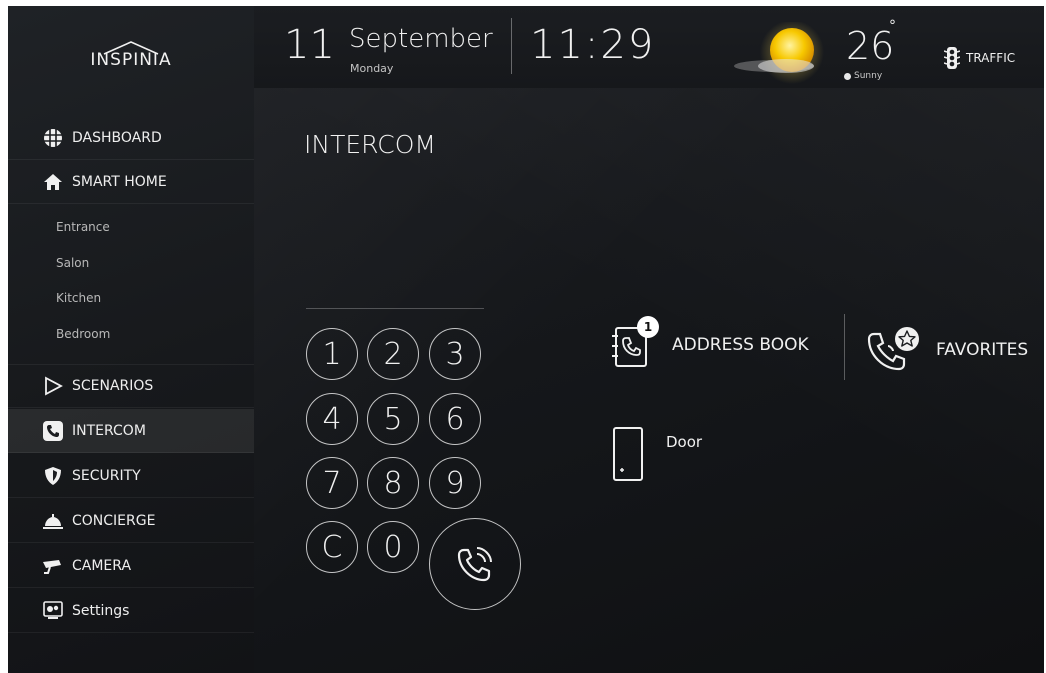  Describe the element at coordinates (393, 483) in the screenshot. I see `keypad-key-8: 8` at that location.